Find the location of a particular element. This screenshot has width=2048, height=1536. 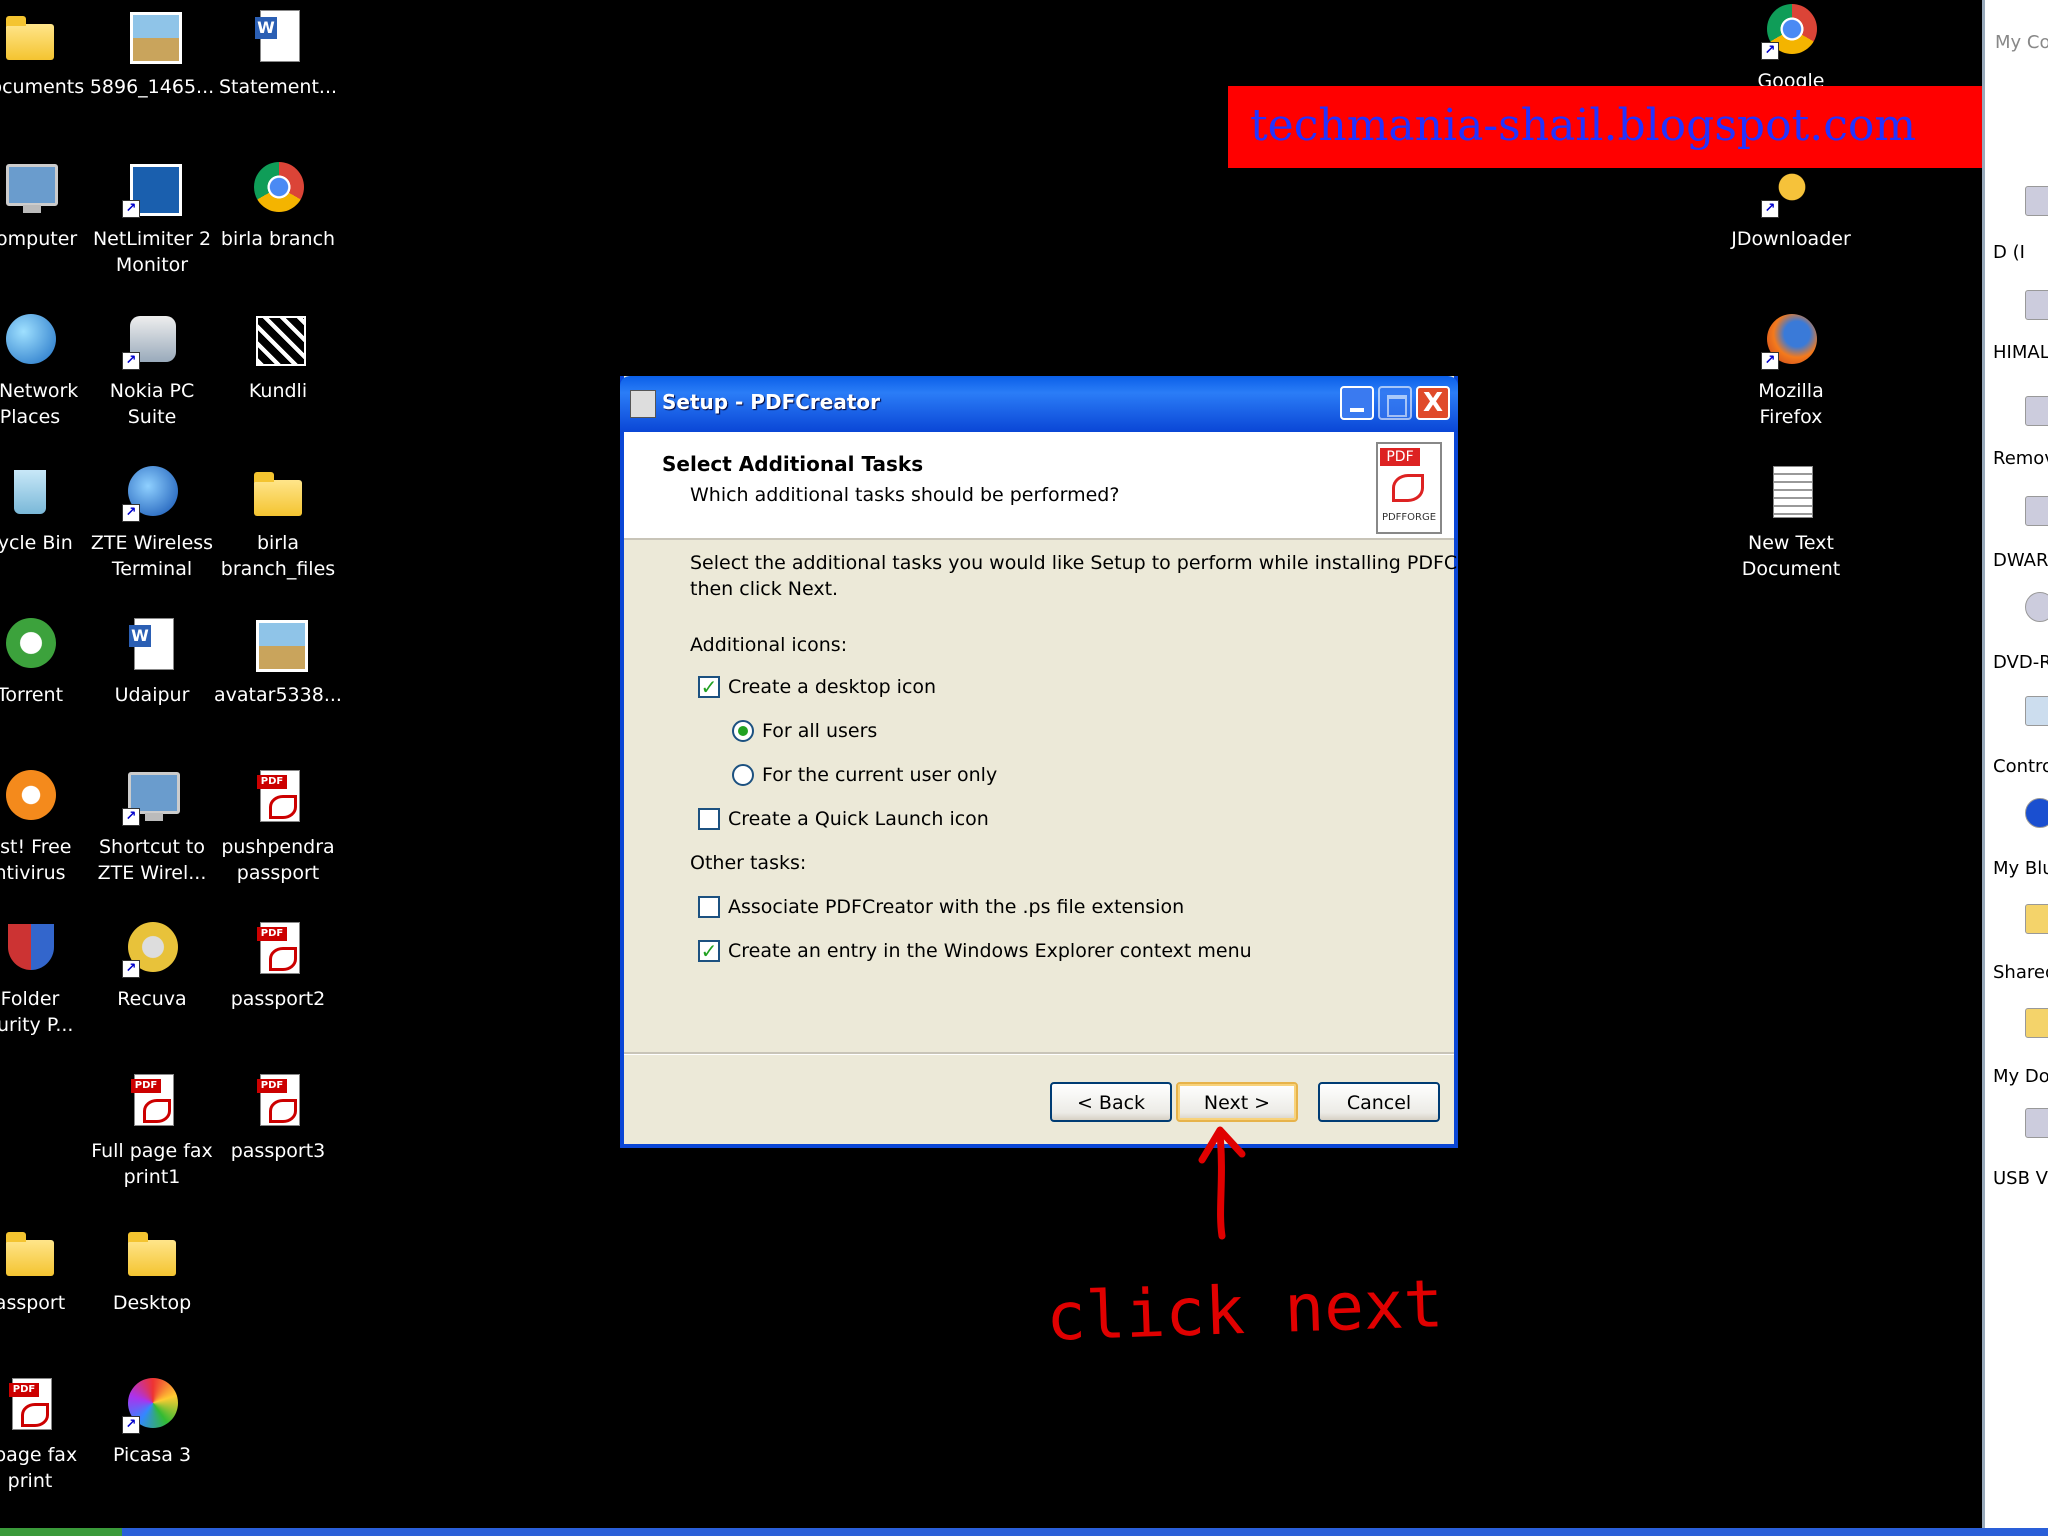

desktop-icon-picasa: ↗ Picasa 3 is located at coordinates (152, 1421).